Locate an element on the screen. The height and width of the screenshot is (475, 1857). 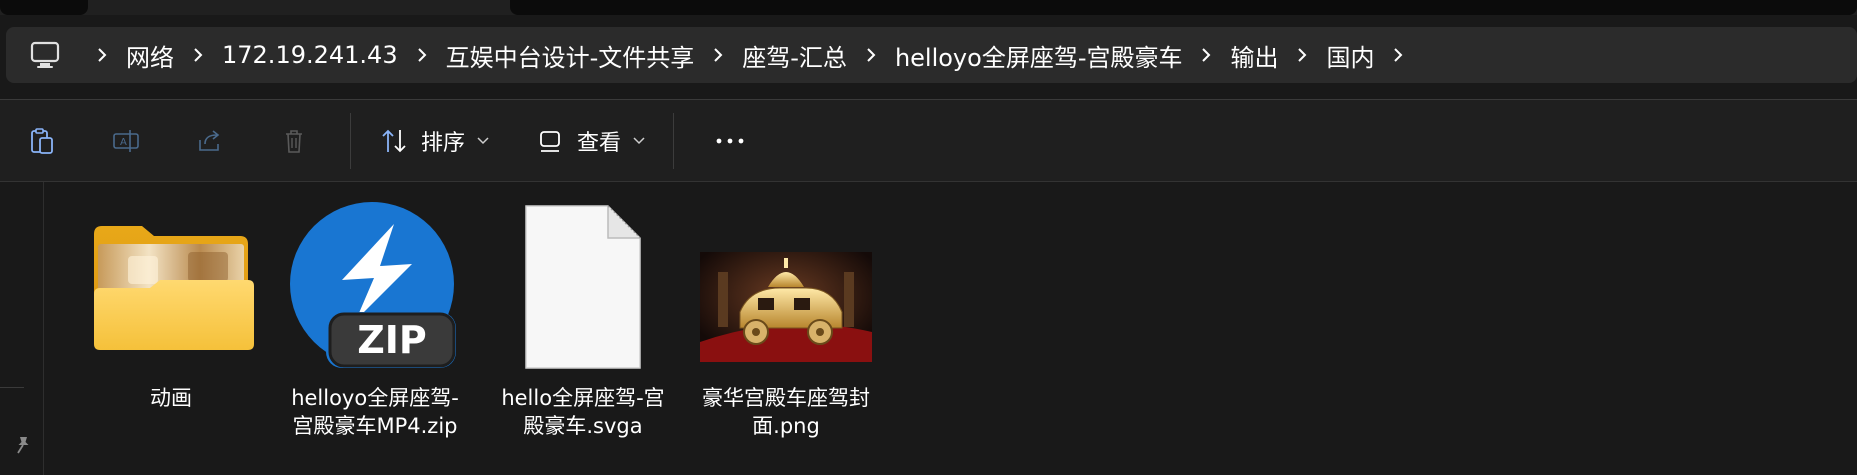
breadcrumb-item-share: 互娱中台设计-文件共享 is located at coordinates (570, 55).